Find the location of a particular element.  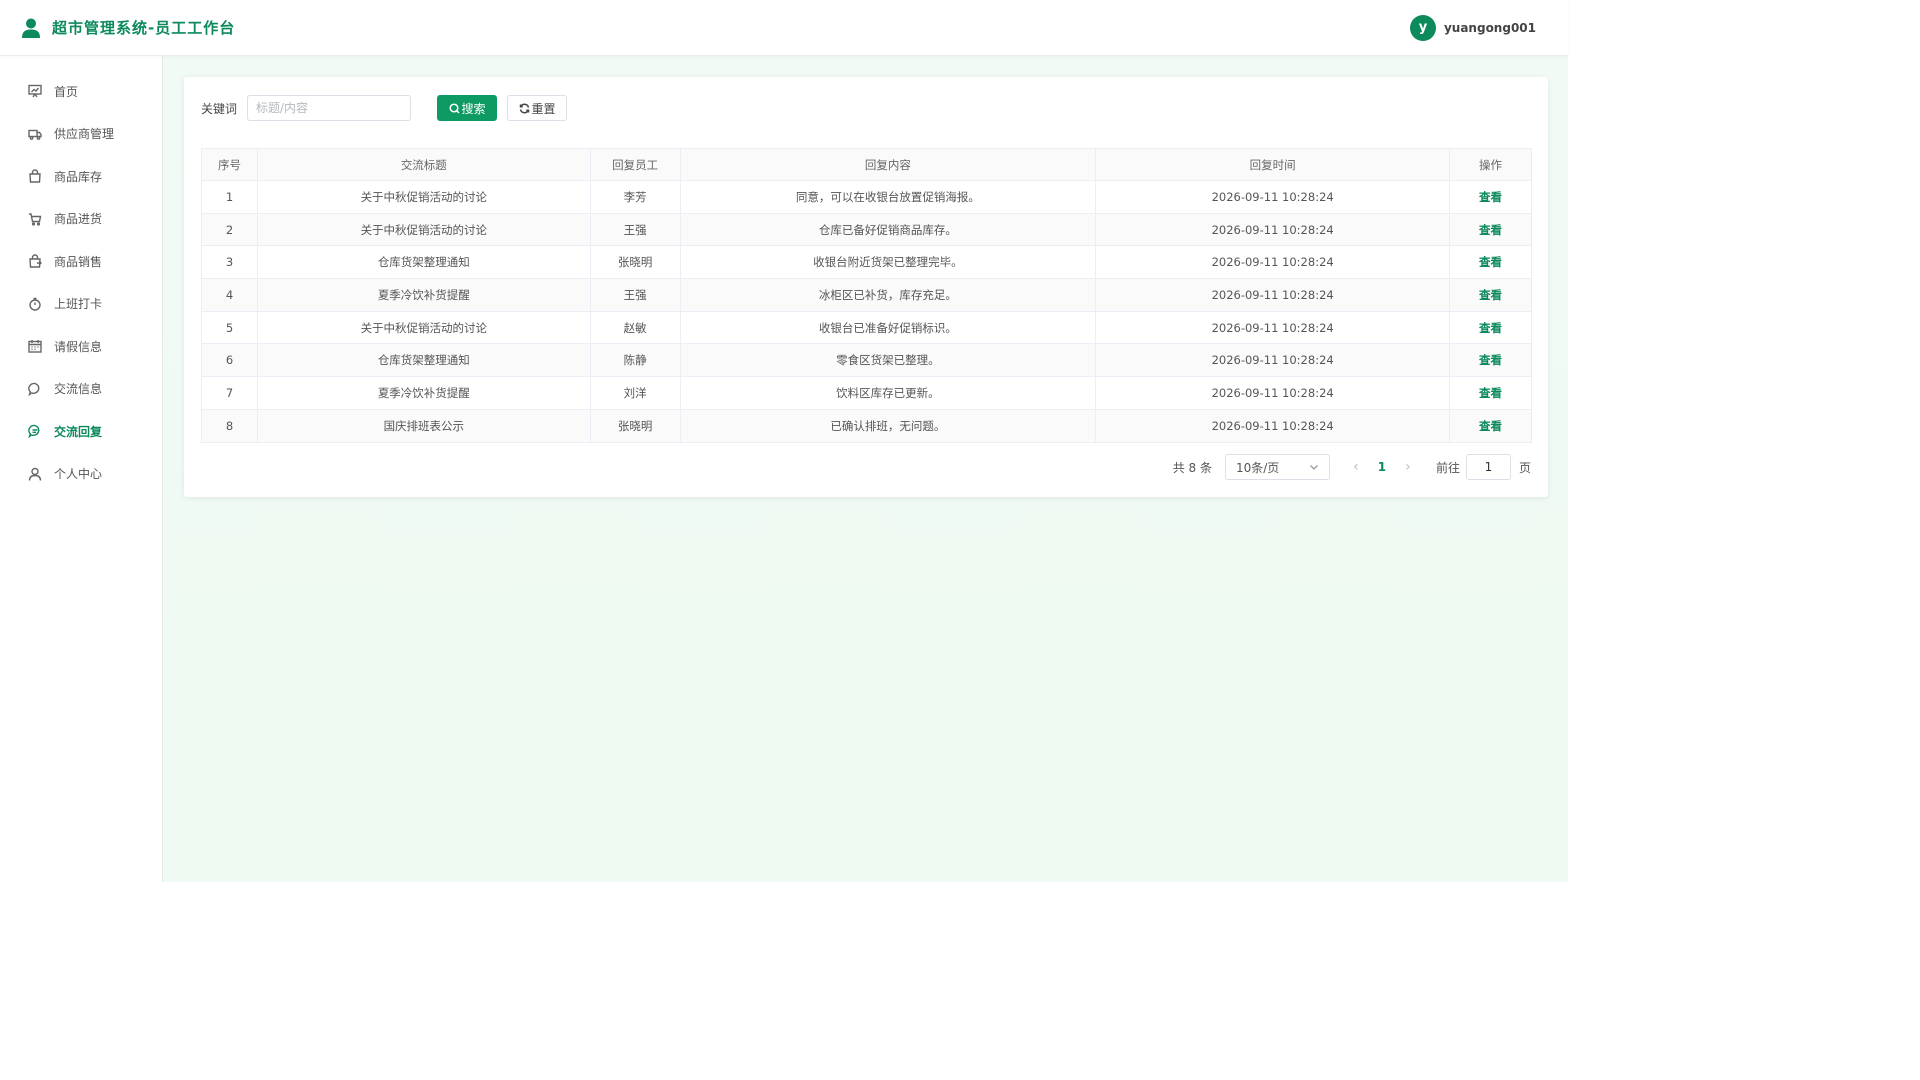

sidebar-item-label: 商品进货 is located at coordinates (78, 219).